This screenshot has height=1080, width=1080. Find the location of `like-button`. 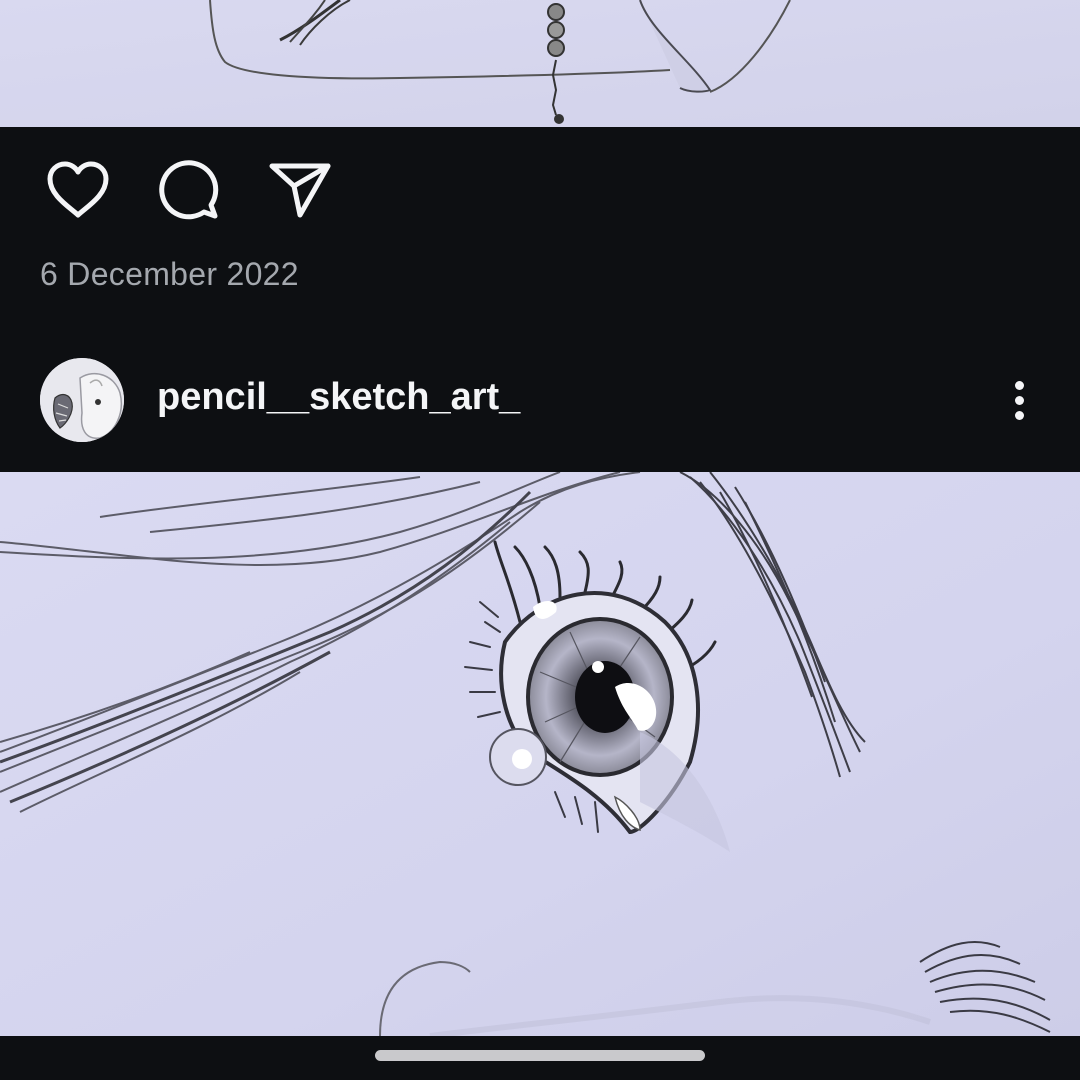

like-button is located at coordinates (78, 190).